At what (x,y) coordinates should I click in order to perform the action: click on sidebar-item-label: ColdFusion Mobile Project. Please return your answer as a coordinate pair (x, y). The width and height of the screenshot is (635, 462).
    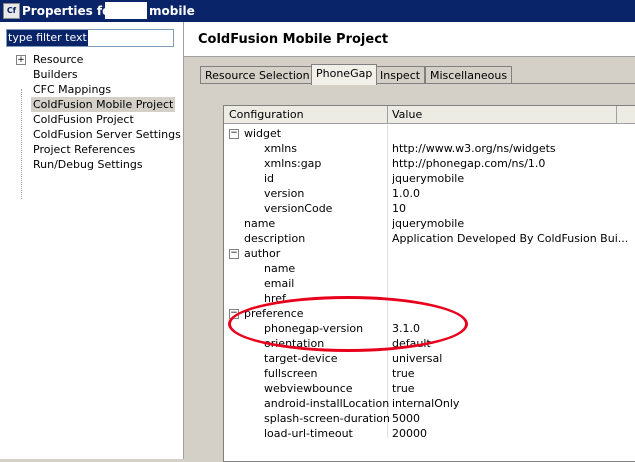
    Looking at the image, I should click on (103, 104).